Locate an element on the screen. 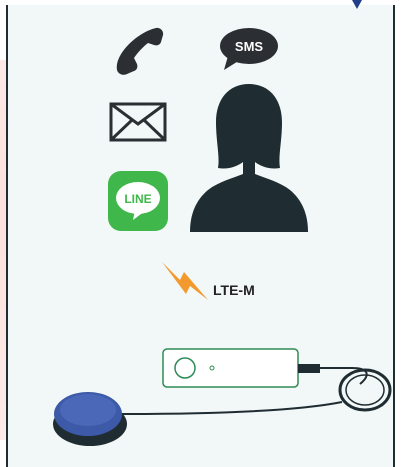 The width and height of the screenshot is (407, 467). line-label: LINE is located at coordinates (137, 199).